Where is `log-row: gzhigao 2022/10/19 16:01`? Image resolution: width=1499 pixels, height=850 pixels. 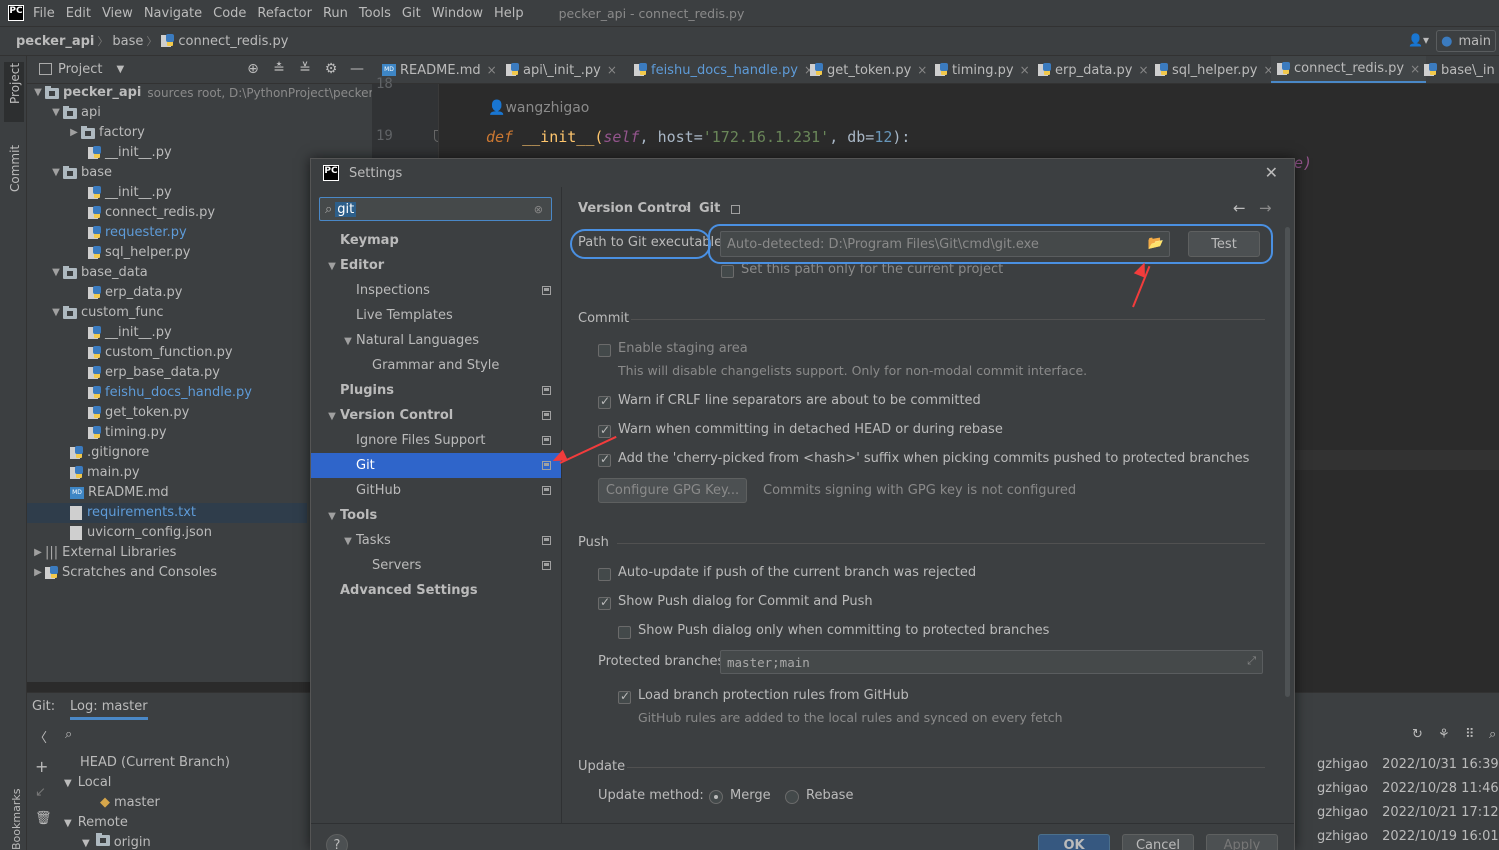
log-row: gzhigao 2022/10/19 16:01 is located at coordinates (1408, 836).